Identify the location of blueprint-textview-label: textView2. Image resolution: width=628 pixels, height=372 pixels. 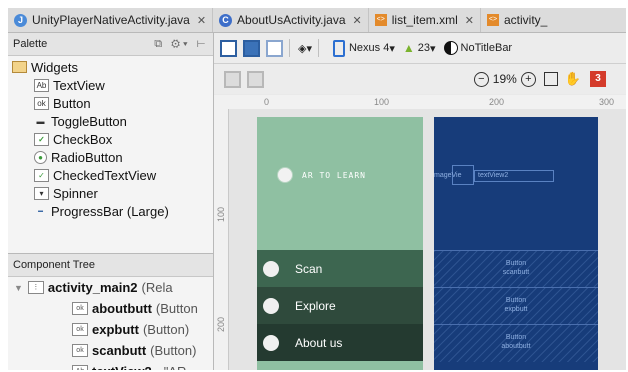
(493, 175).